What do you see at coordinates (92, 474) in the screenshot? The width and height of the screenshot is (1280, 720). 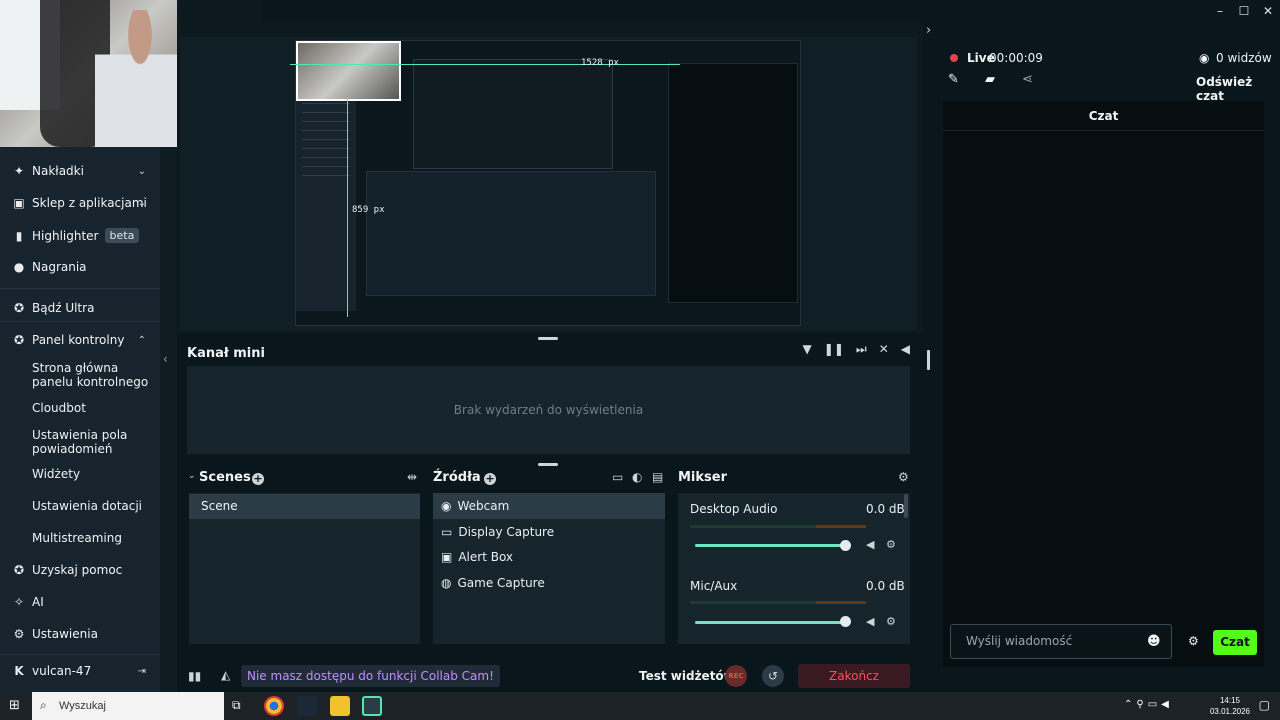 I see `sidebar-subitem-widgets: Widżety` at bounding box center [92, 474].